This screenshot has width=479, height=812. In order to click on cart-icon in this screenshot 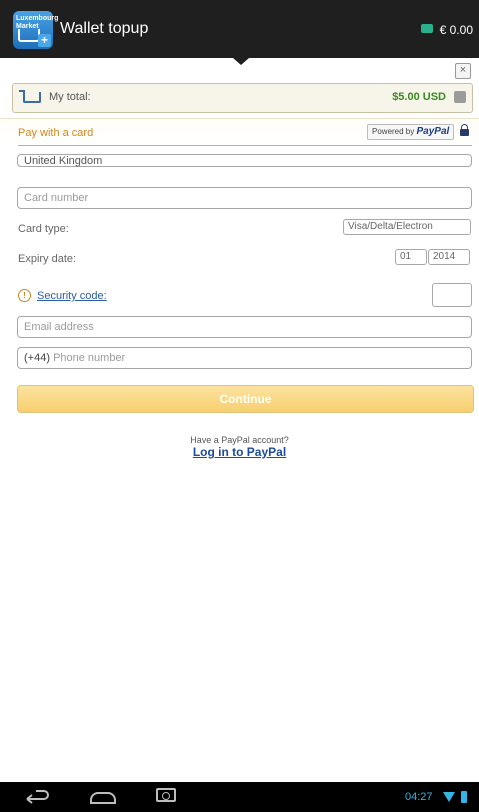, I will do `click(29, 35)`.